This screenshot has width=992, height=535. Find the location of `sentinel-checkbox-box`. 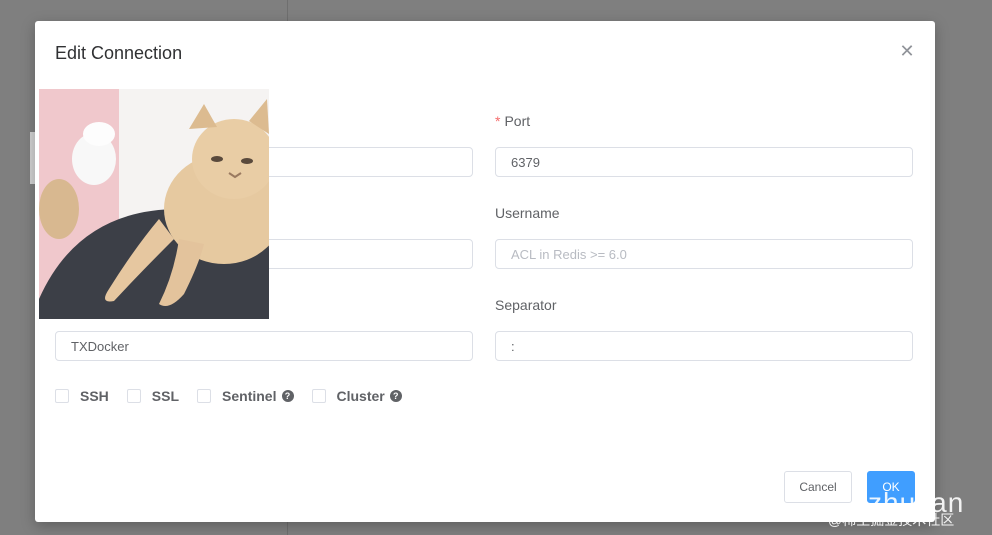

sentinel-checkbox-box is located at coordinates (204, 396).